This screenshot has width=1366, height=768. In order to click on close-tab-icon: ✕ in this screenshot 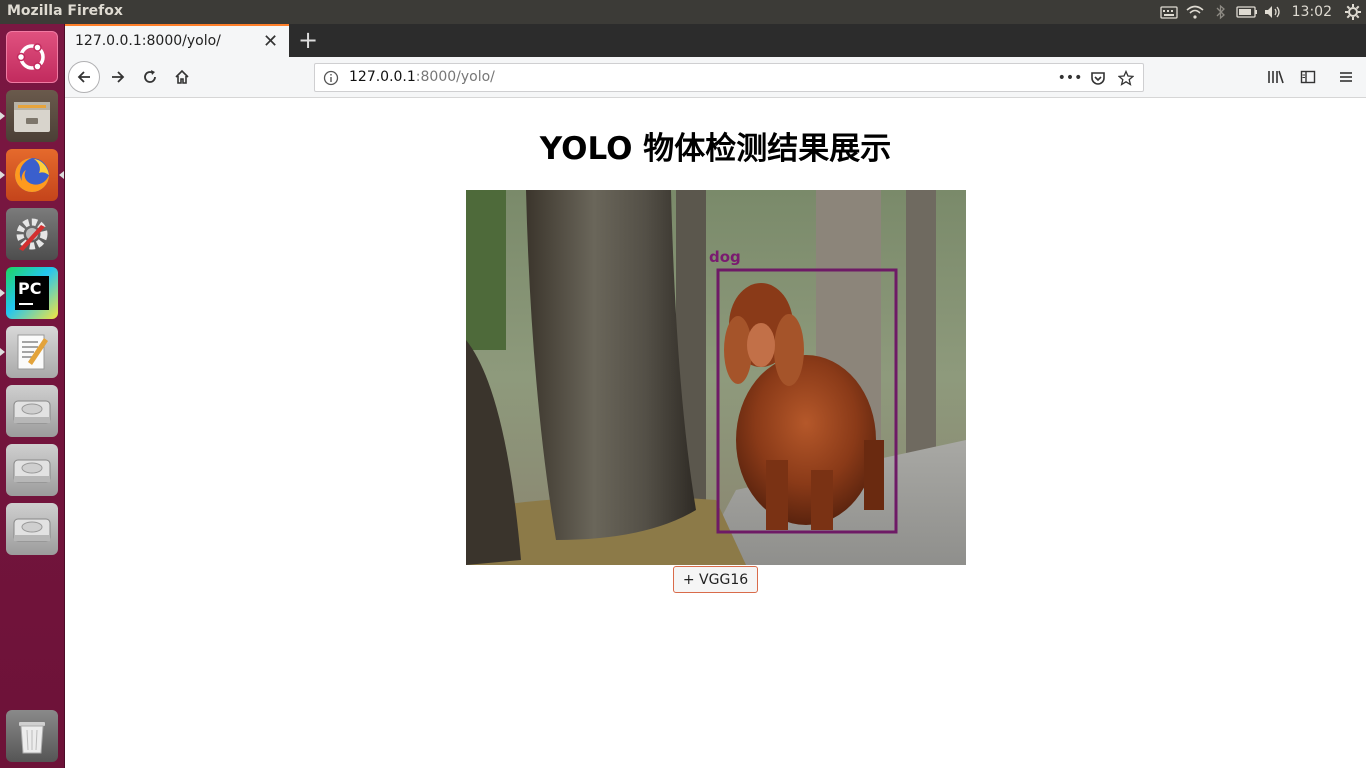, I will do `click(270, 41)`.